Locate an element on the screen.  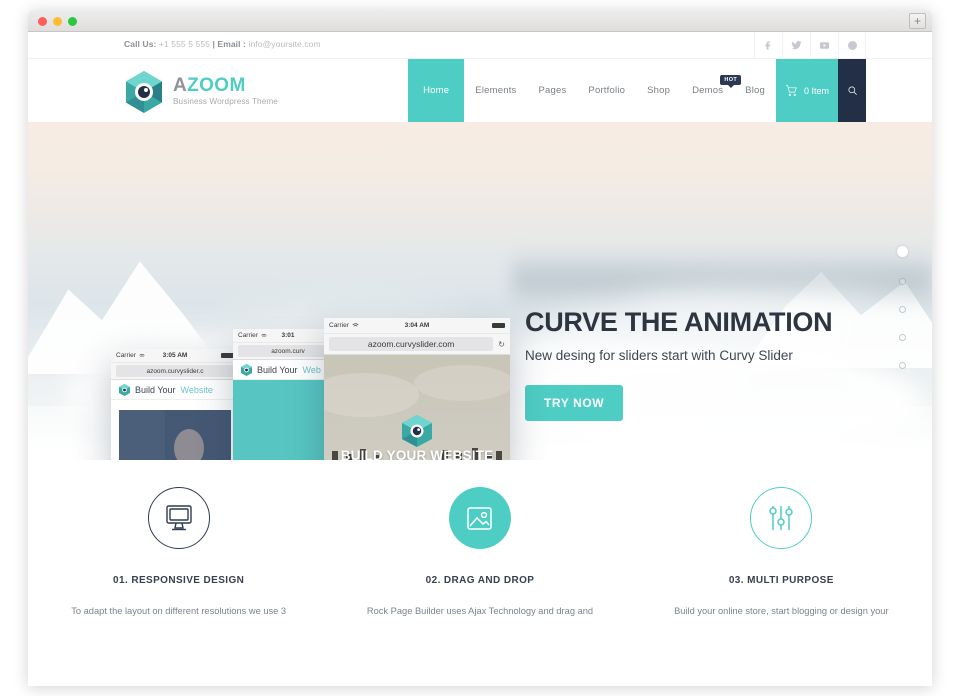
phone-number: +1 555 5 555 is located at coordinates (184, 44).